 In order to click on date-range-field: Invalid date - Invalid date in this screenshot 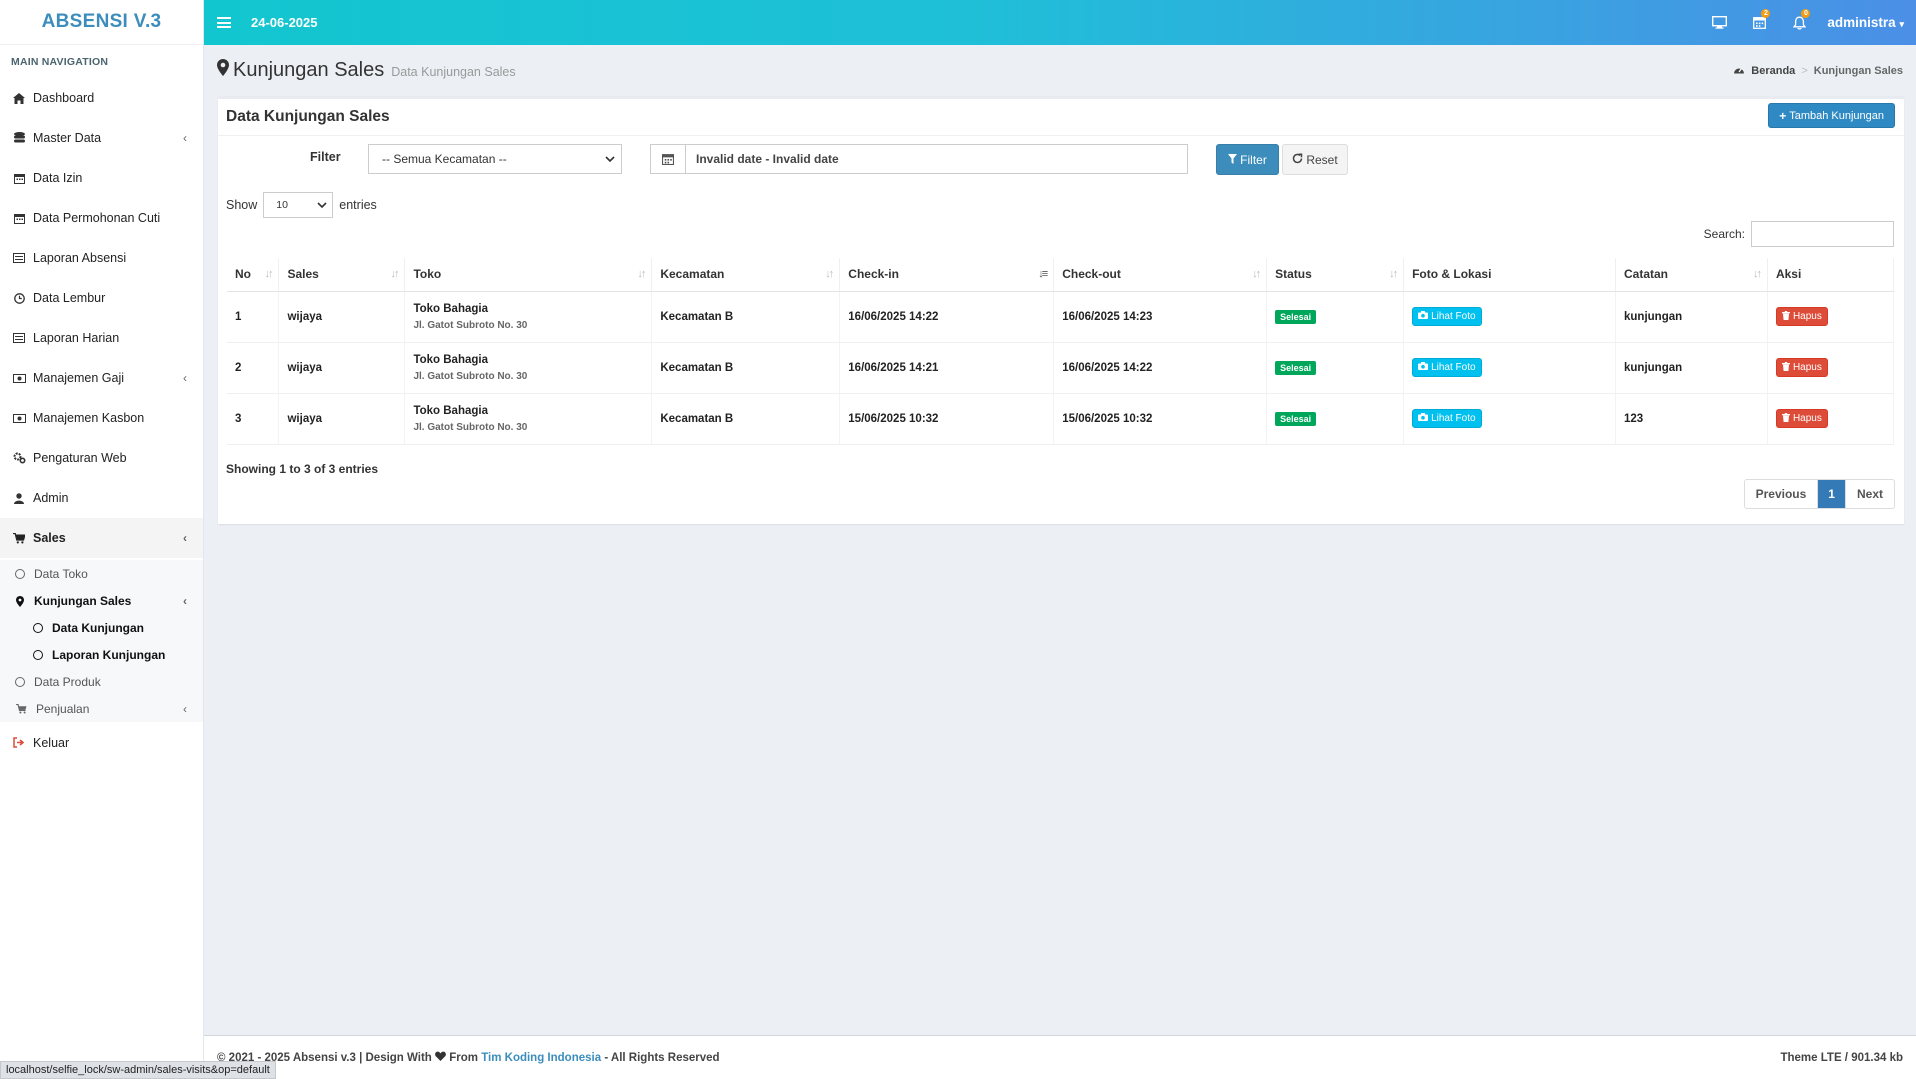, I will do `click(919, 159)`.